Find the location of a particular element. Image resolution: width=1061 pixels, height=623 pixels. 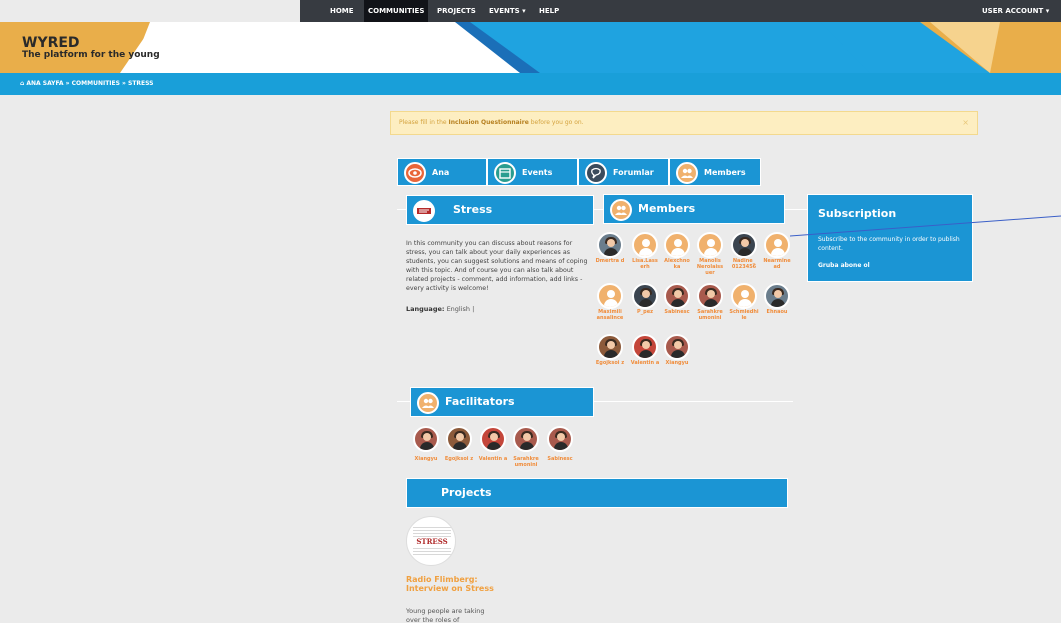

member-name: Xiangyu is located at coordinates (677, 363).